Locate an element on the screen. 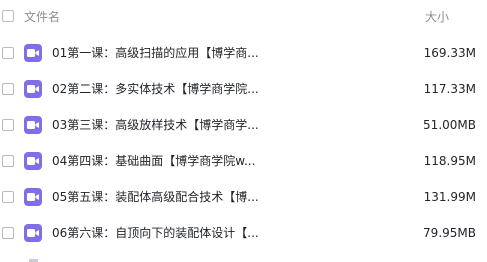  file-size: 169.33M is located at coordinates (449, 53).